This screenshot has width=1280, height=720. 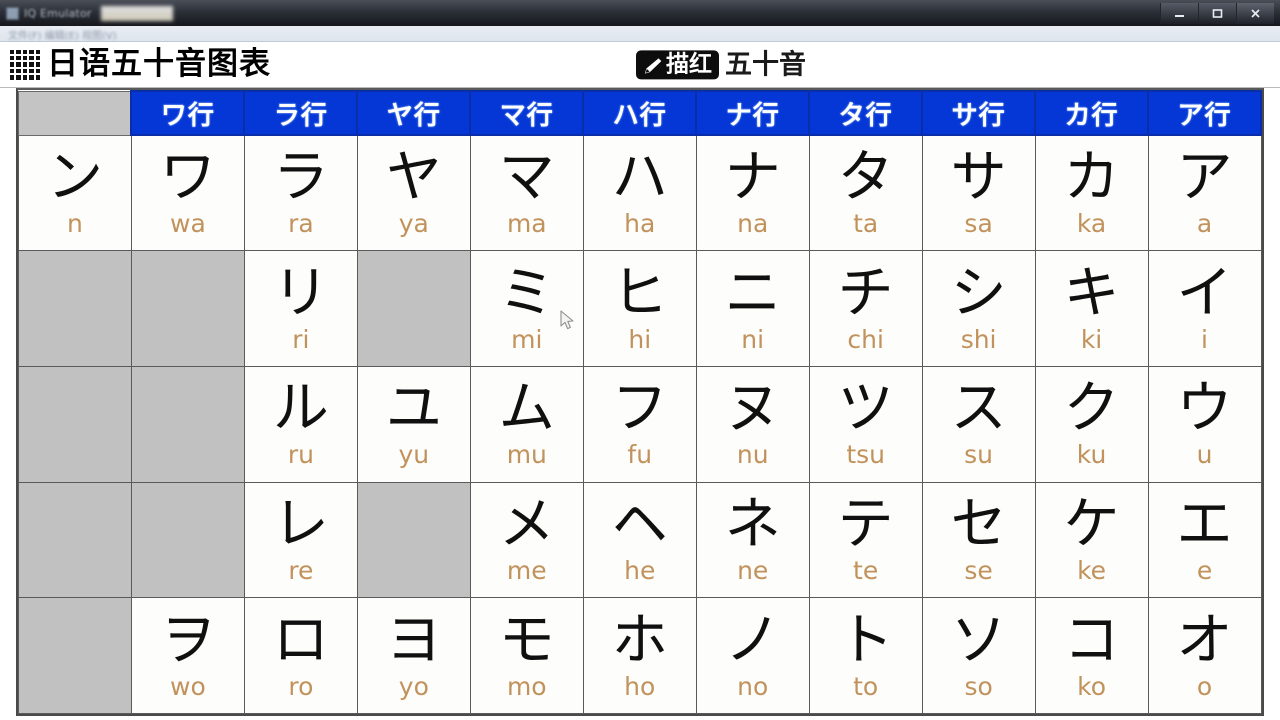 I want to click on romaji-label: he, so click(x=640, y=570).